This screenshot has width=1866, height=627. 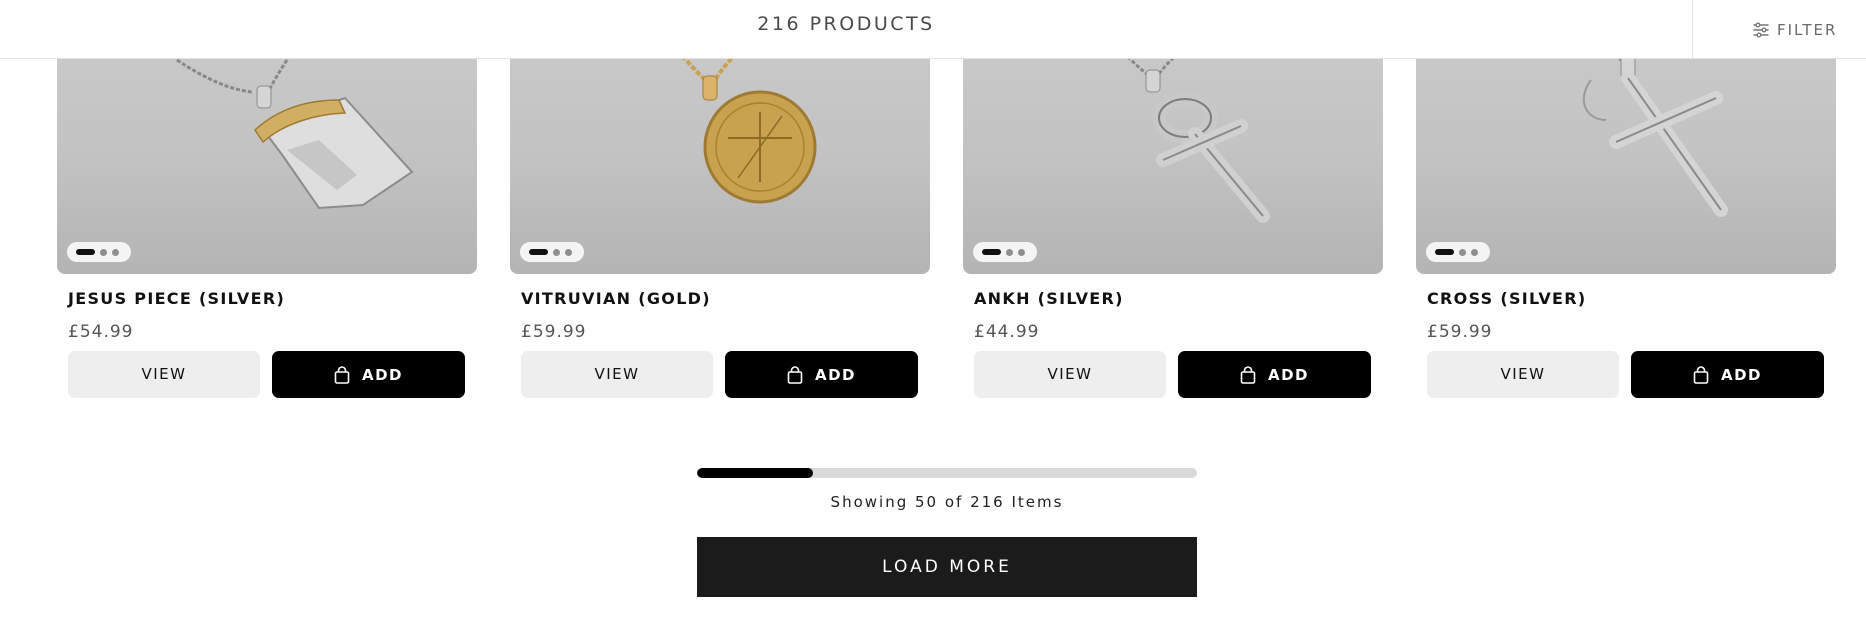 I want to click on product-title: JESUS PIECE (SILVER), so click(x=176, y=298).